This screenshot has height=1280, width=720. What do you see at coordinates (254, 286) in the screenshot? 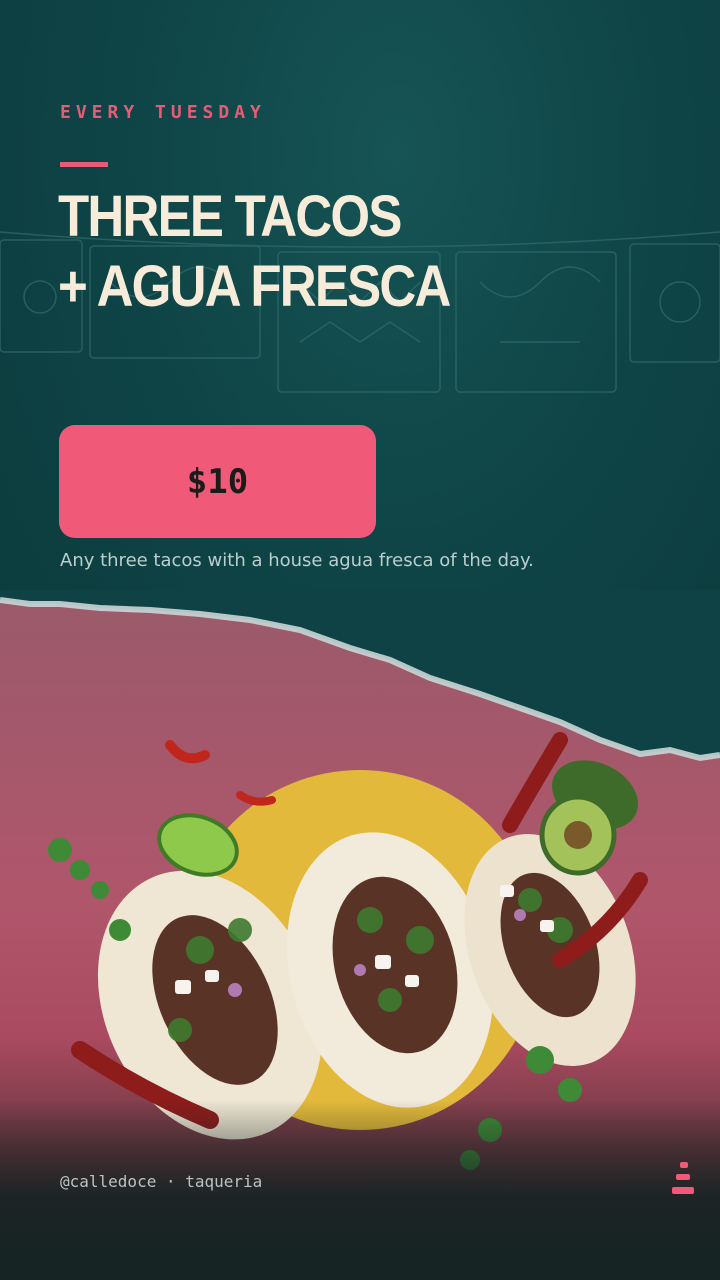
I see `headline-line-2: + AGUA FRESCA` at bounding box center [254, 286].